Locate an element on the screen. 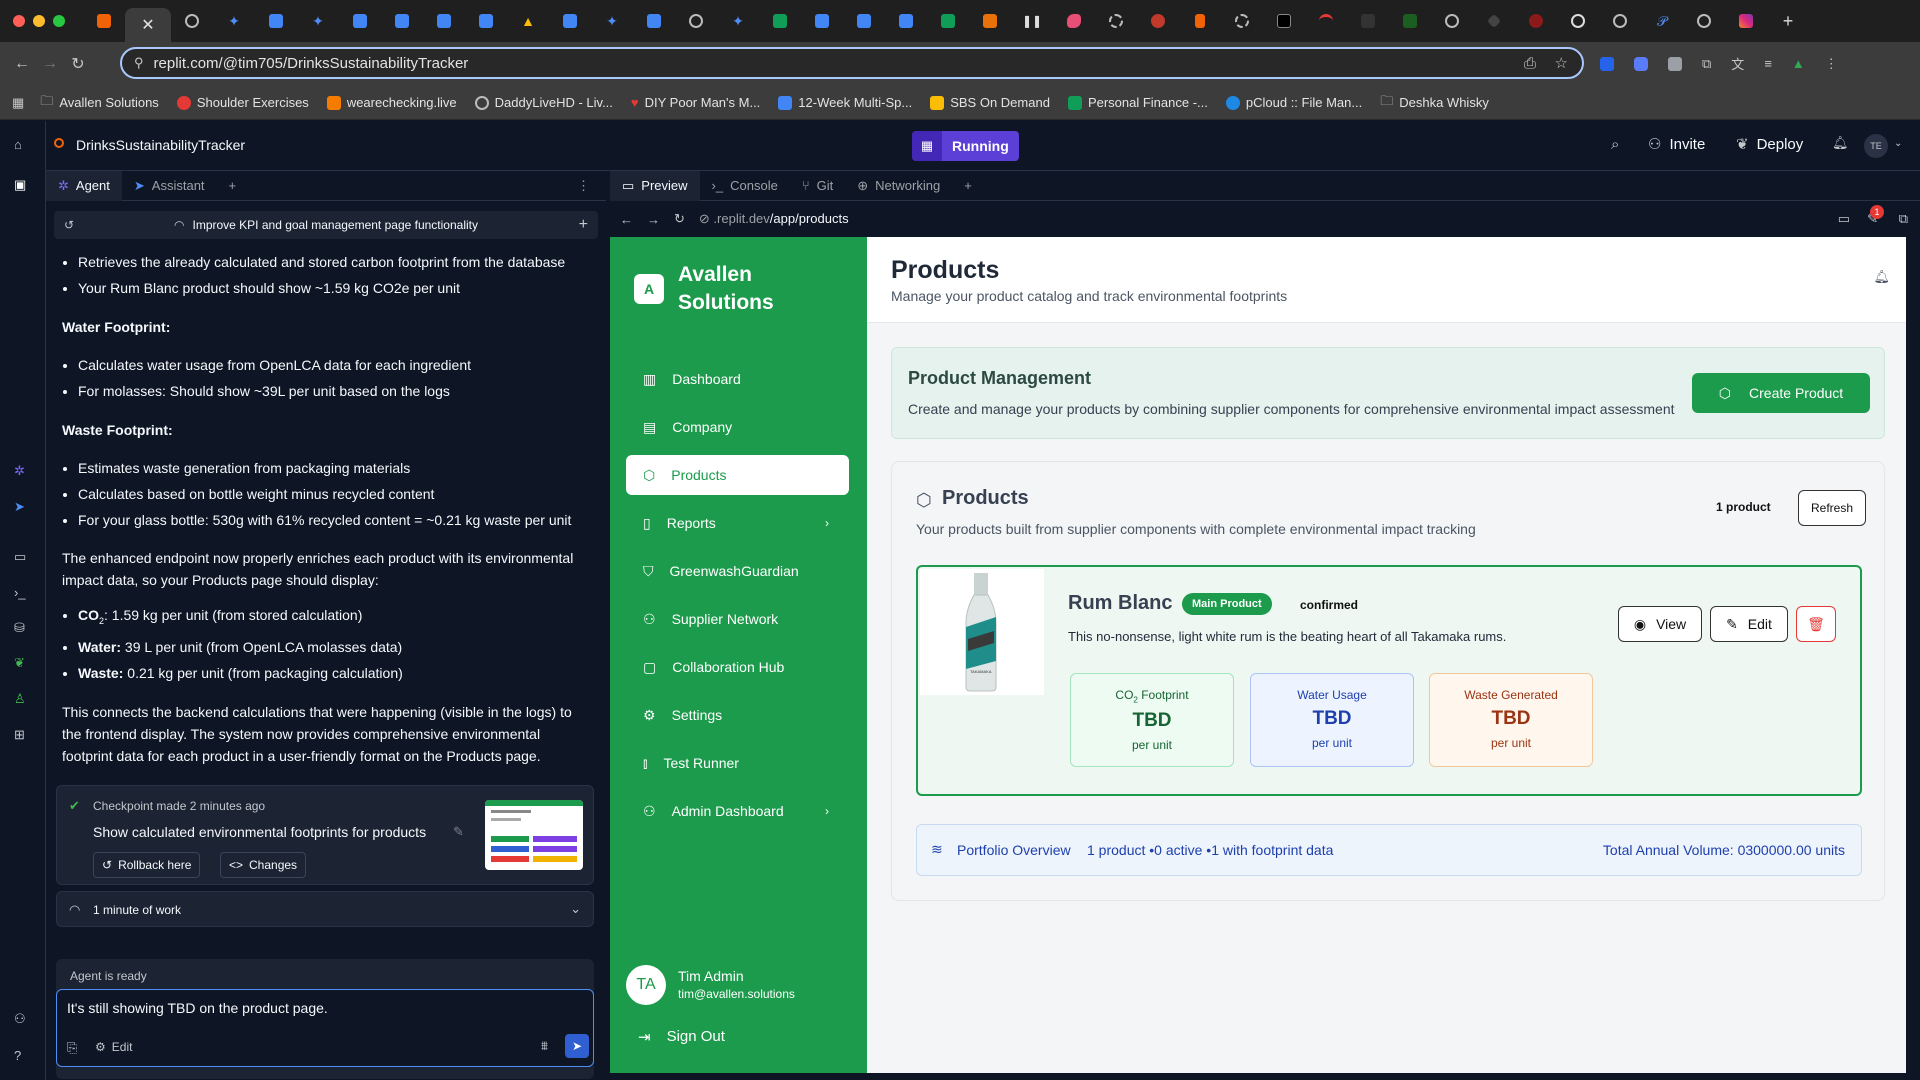  tab-assistant: ➤ Assistant is located at coordinates (169, 186).